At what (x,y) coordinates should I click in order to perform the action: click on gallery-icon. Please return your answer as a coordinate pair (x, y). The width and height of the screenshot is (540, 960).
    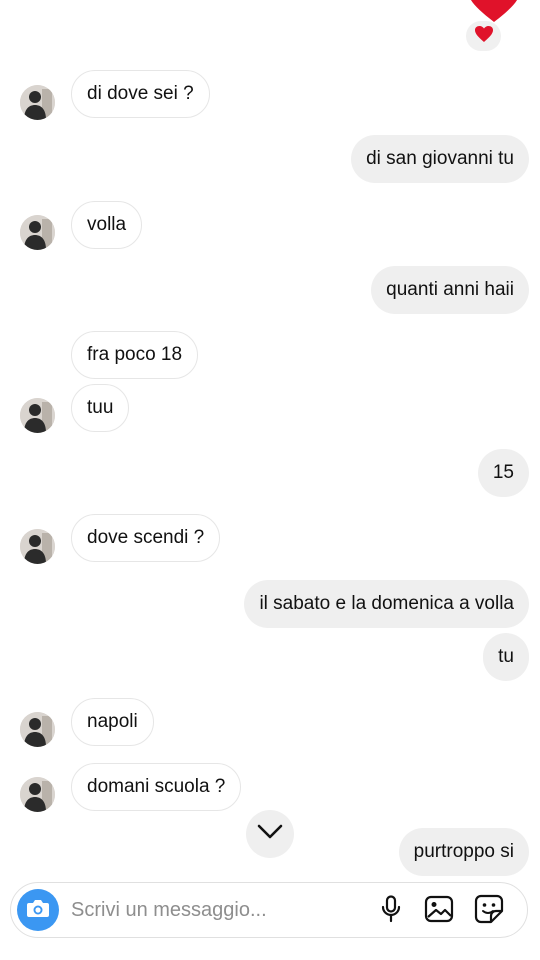
    Looking at the image, I should click on (439, 911).